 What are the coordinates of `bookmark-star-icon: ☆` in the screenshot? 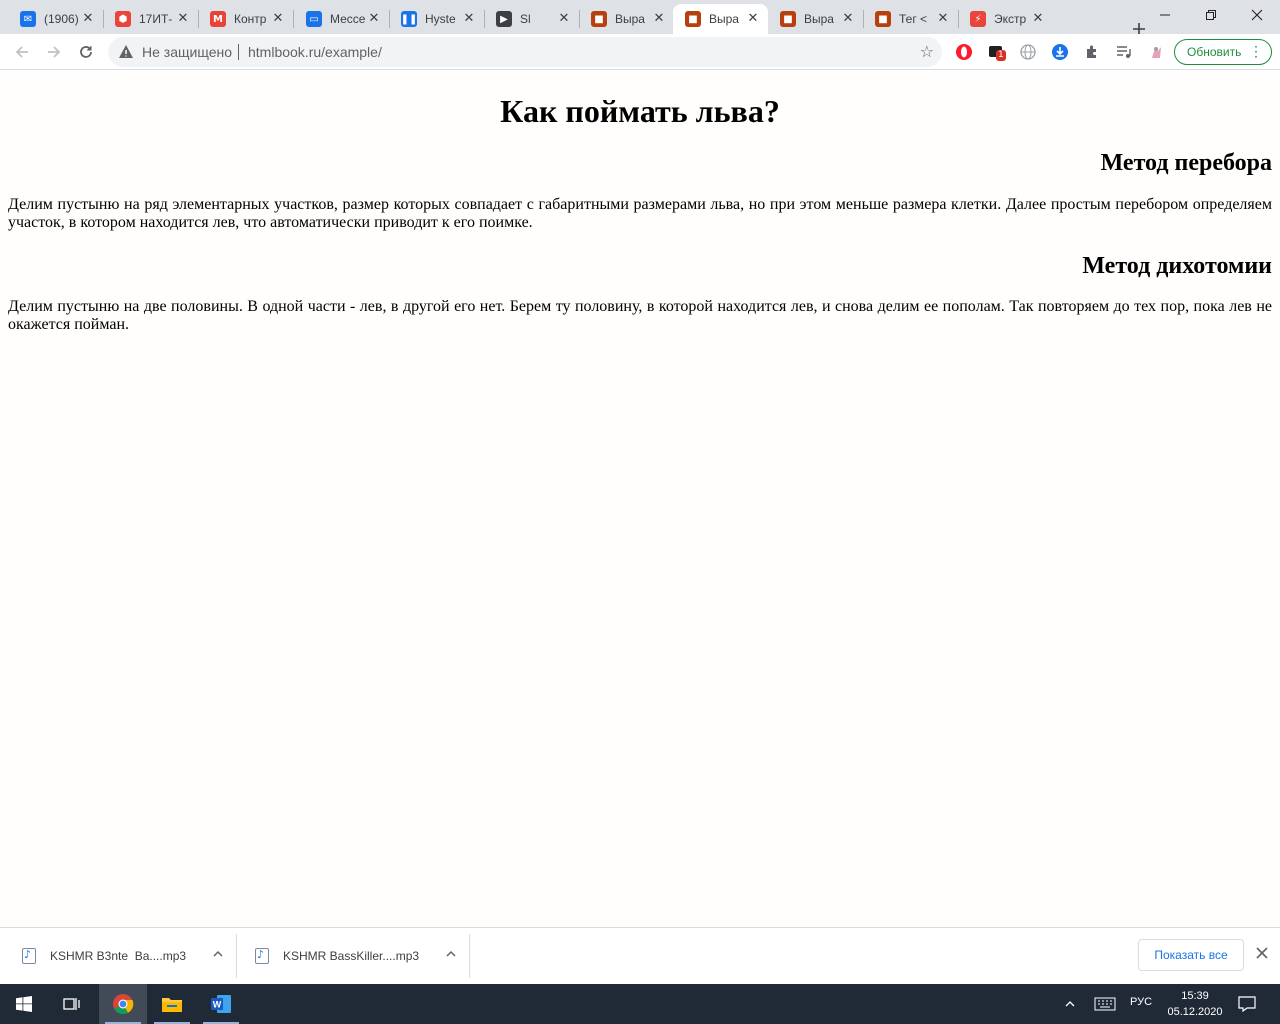 It's located at (927, 51).